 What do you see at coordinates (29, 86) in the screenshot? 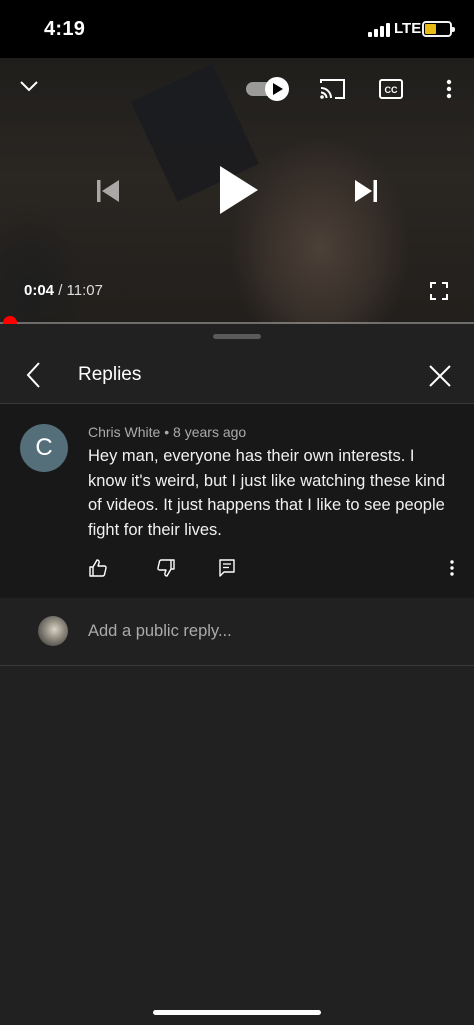
I see `chevron-down-icon` at bounding box center [29, 86].